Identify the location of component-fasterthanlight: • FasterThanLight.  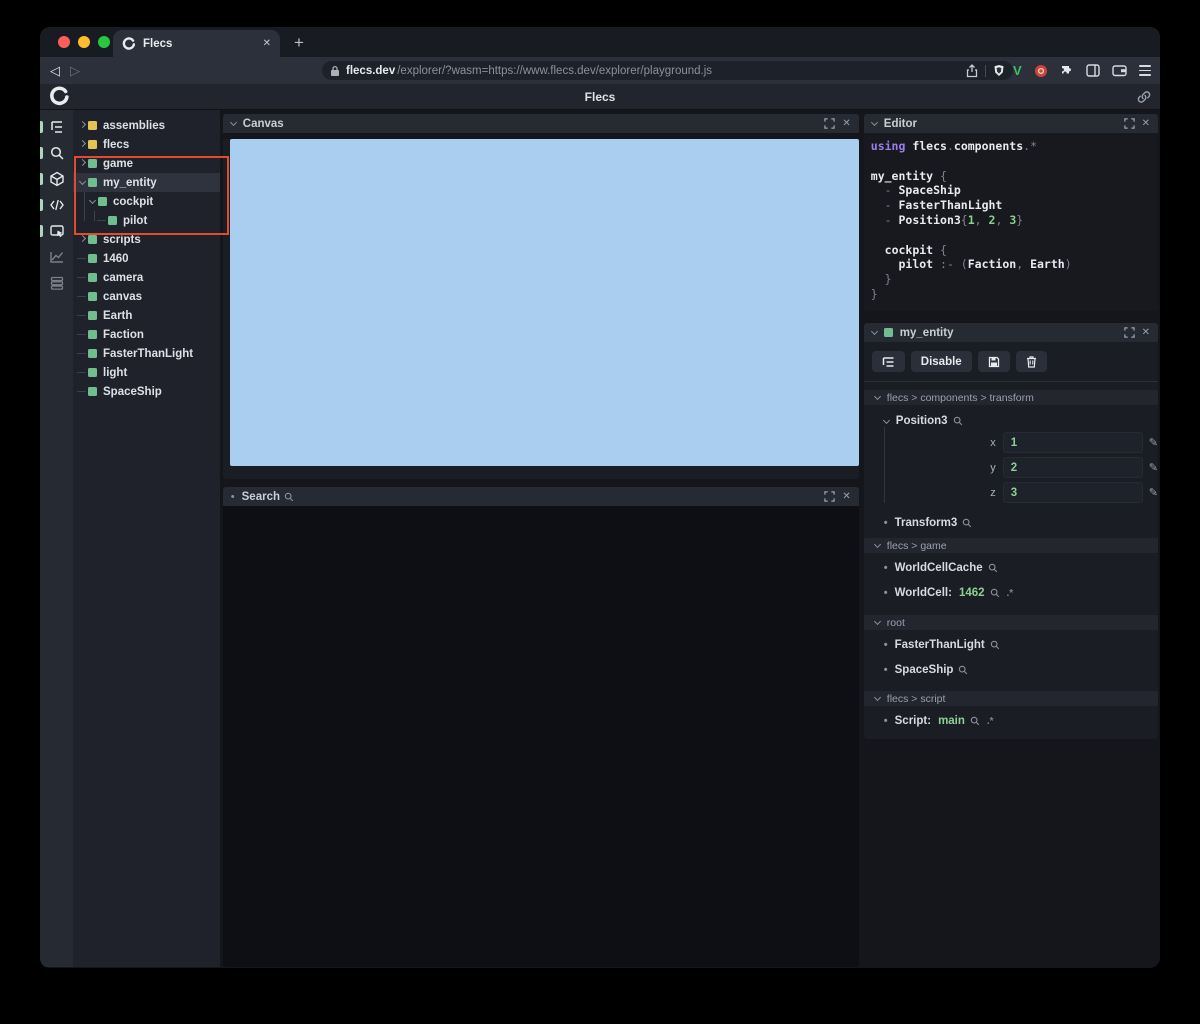
(1011, 645).